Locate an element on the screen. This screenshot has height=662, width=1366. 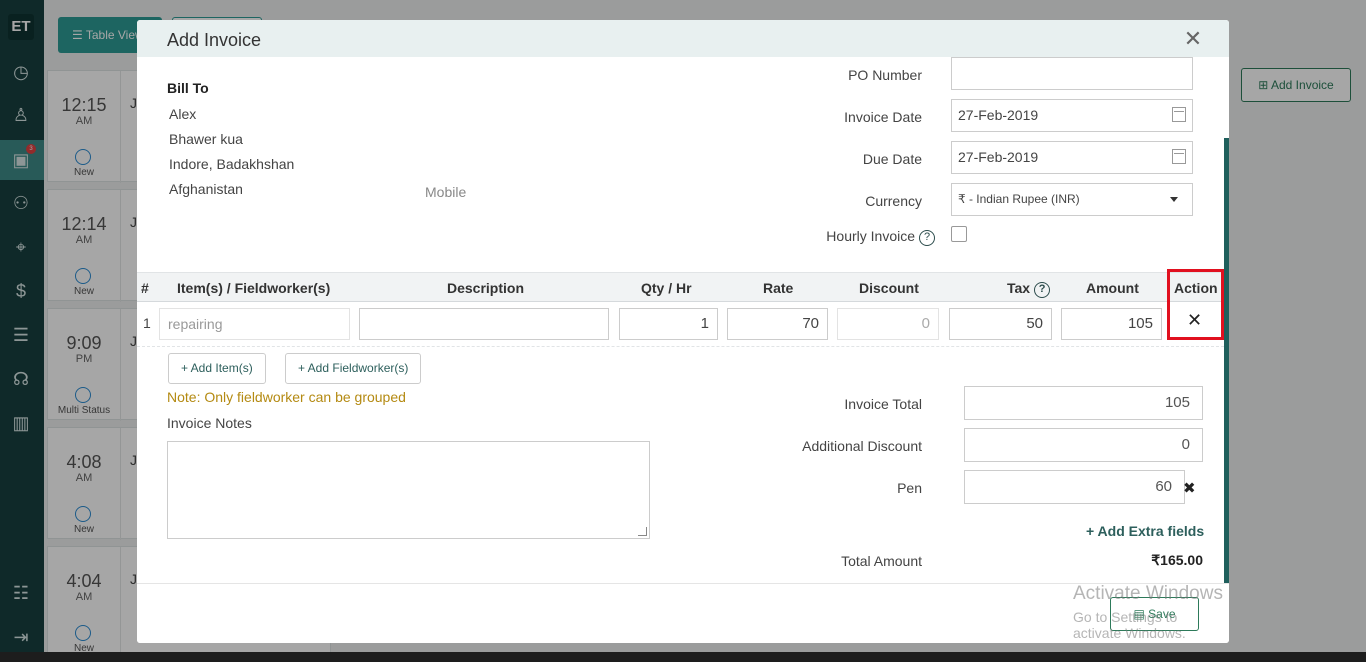
additional-discount-input: 0 is located at coordinates (1083, 445).